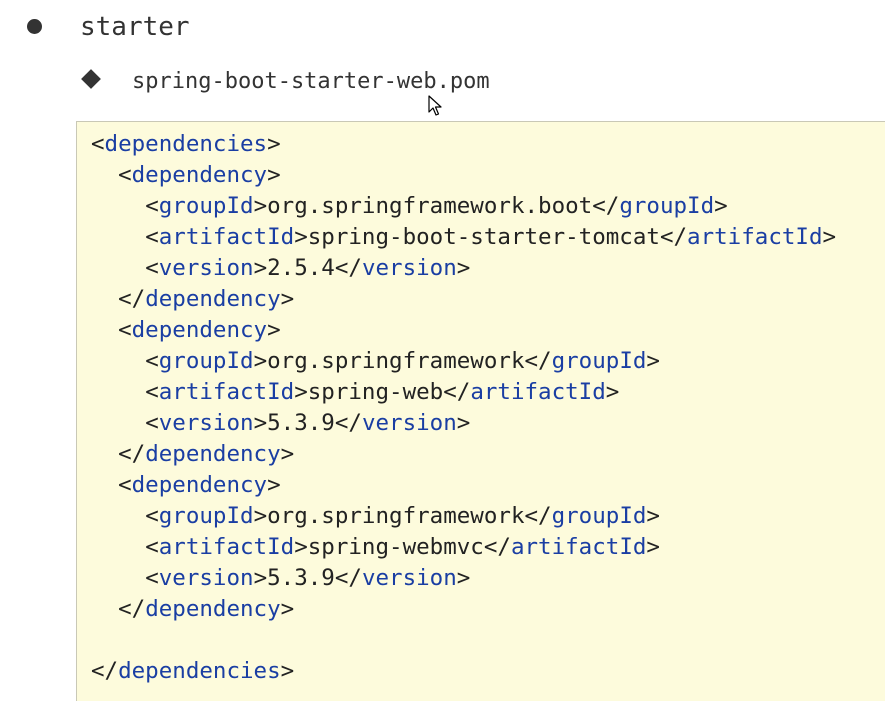 Image resolution: width=885 pixels, height=701 pixels. I want to click on bullet-circle-icon, so click(34, 26).